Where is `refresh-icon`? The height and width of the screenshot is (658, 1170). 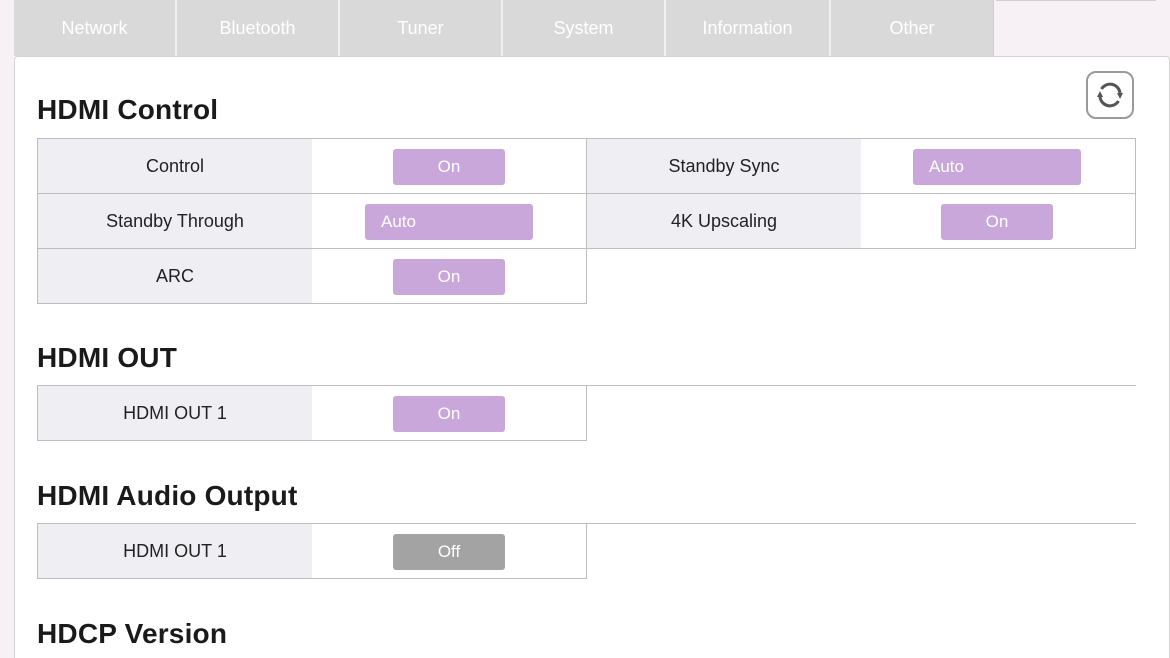
refresh-icon is located at coordinates (1110, 95).